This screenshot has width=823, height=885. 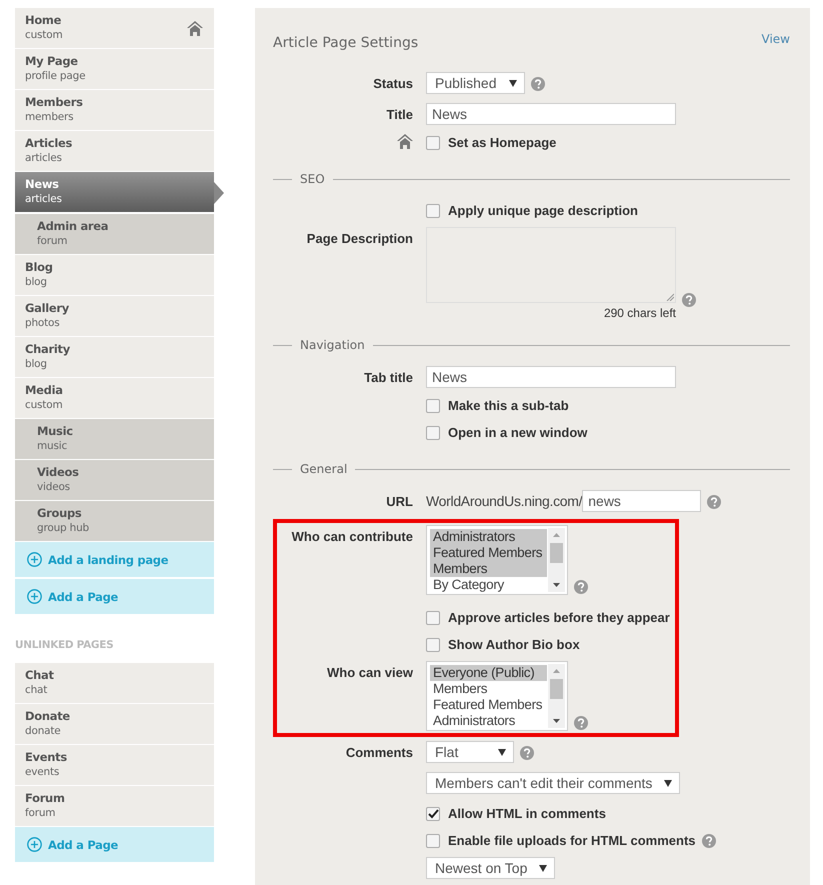 I want to click on sidebar-item: Music music, so click(x=114, y=439).